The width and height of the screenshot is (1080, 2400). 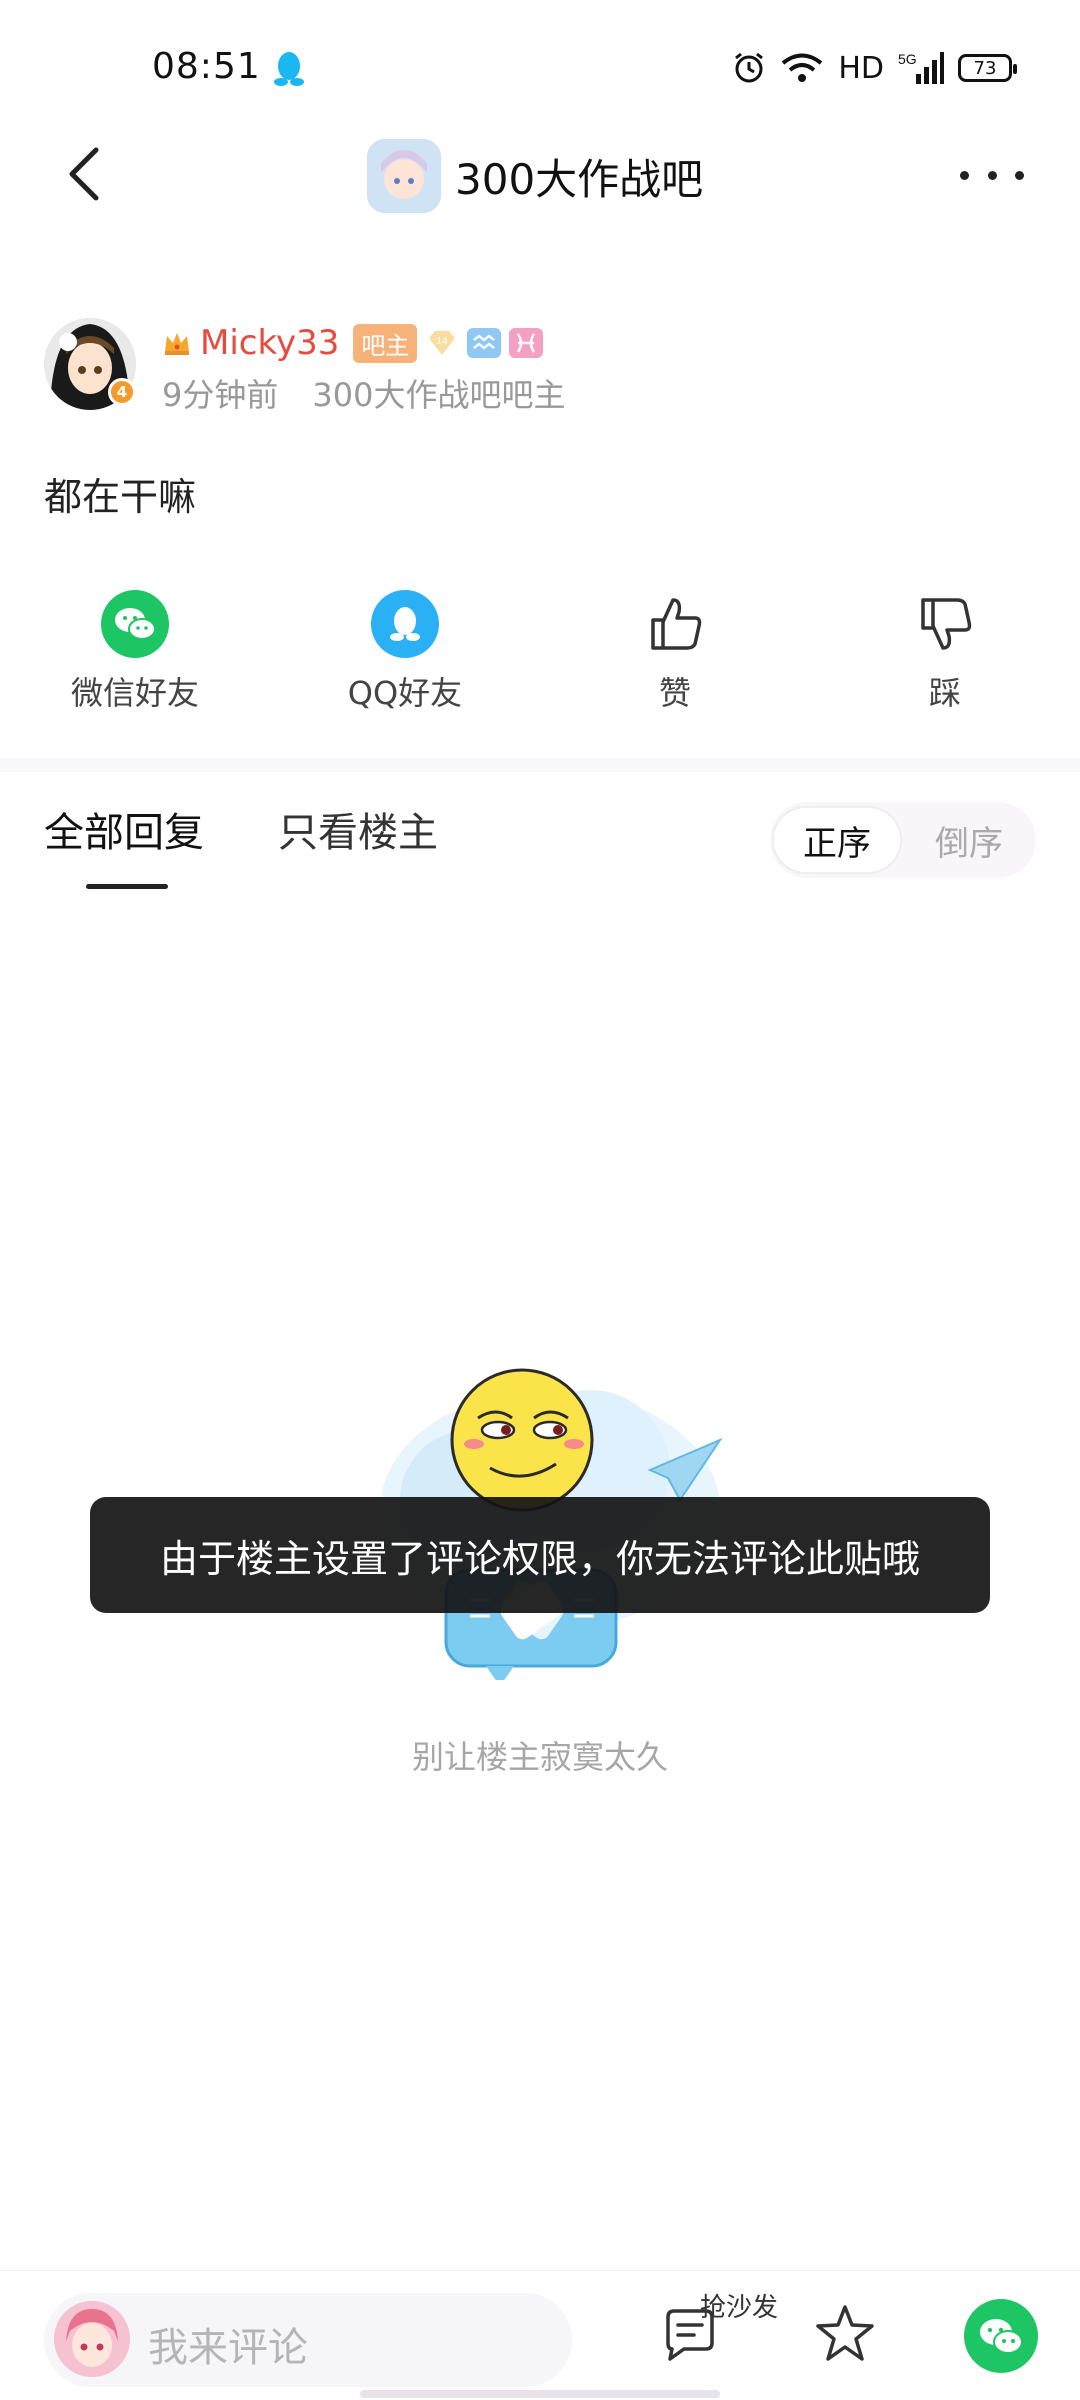 What do you see at coordinates (220, 395) in the screenshot?
I see `post-time: 9分钟前` at bounding box center [220, 395].